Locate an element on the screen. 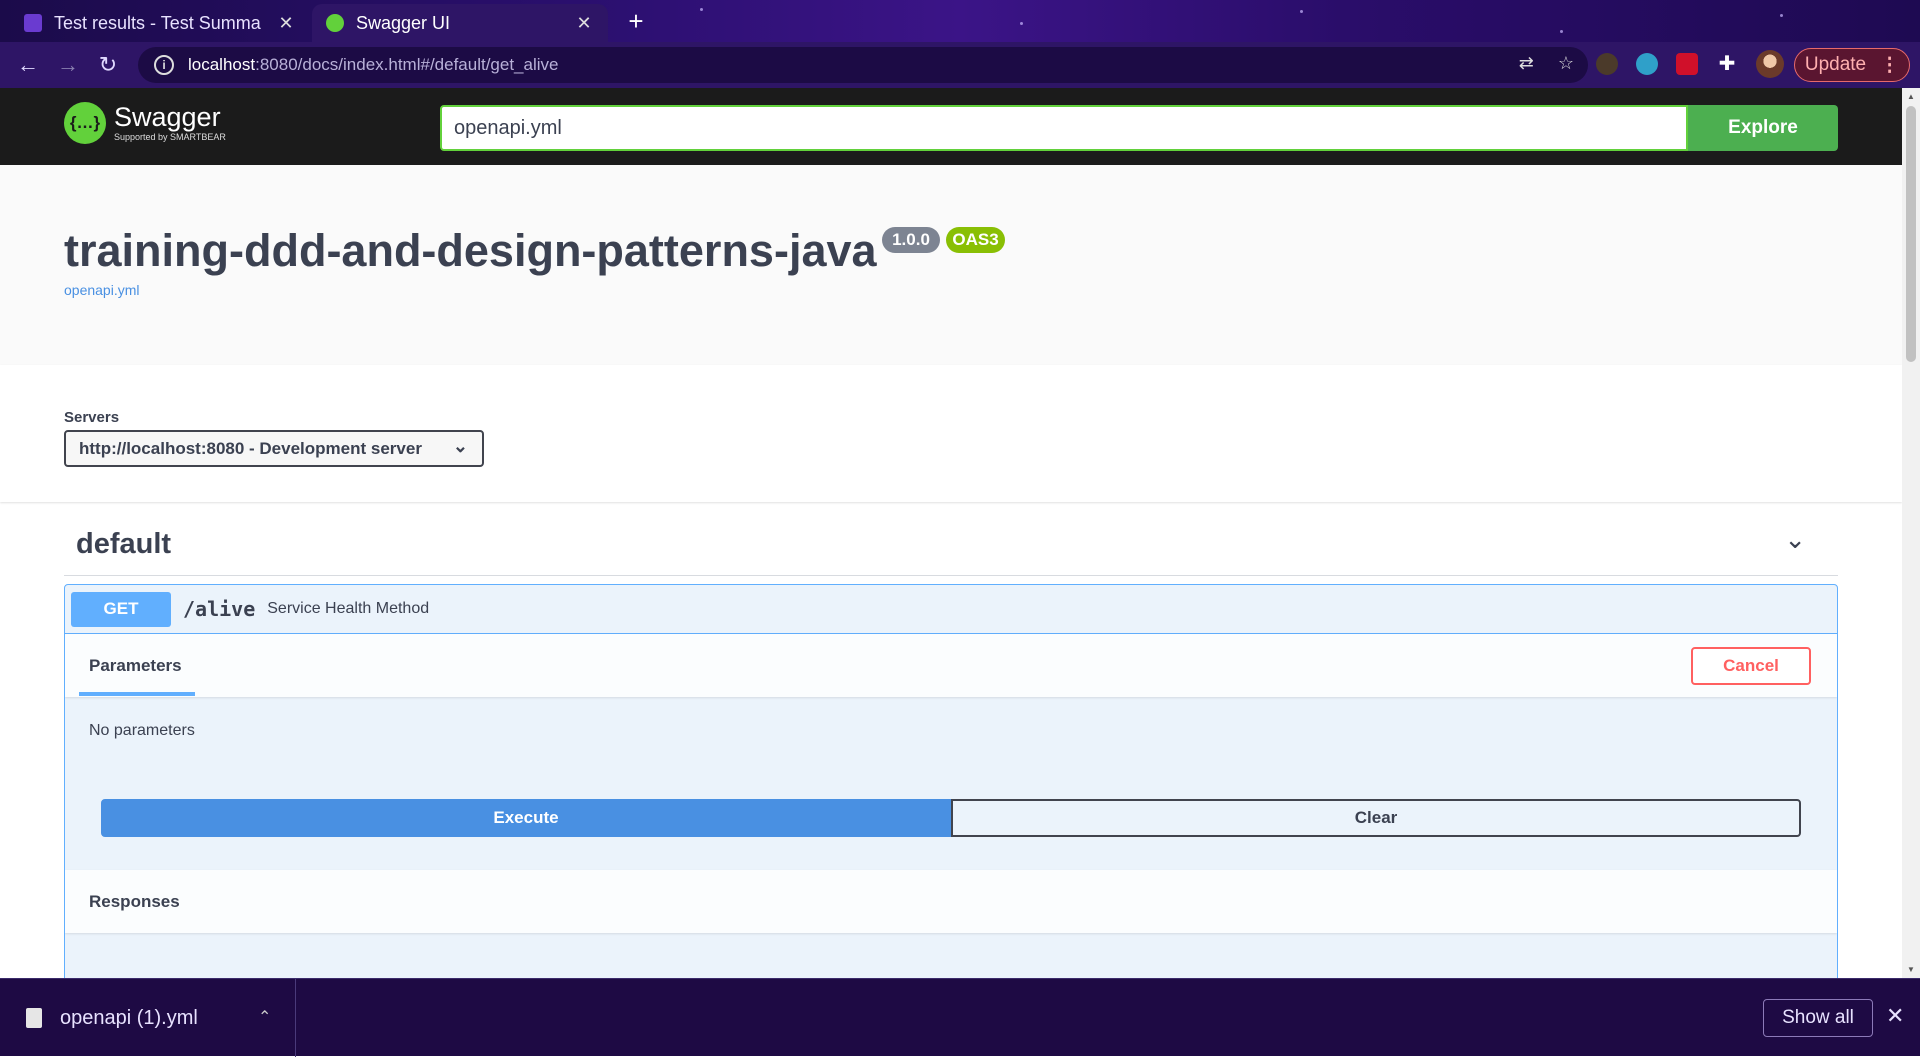  scroll-down-icon: ▼ is located at coordinates (1911, 969).